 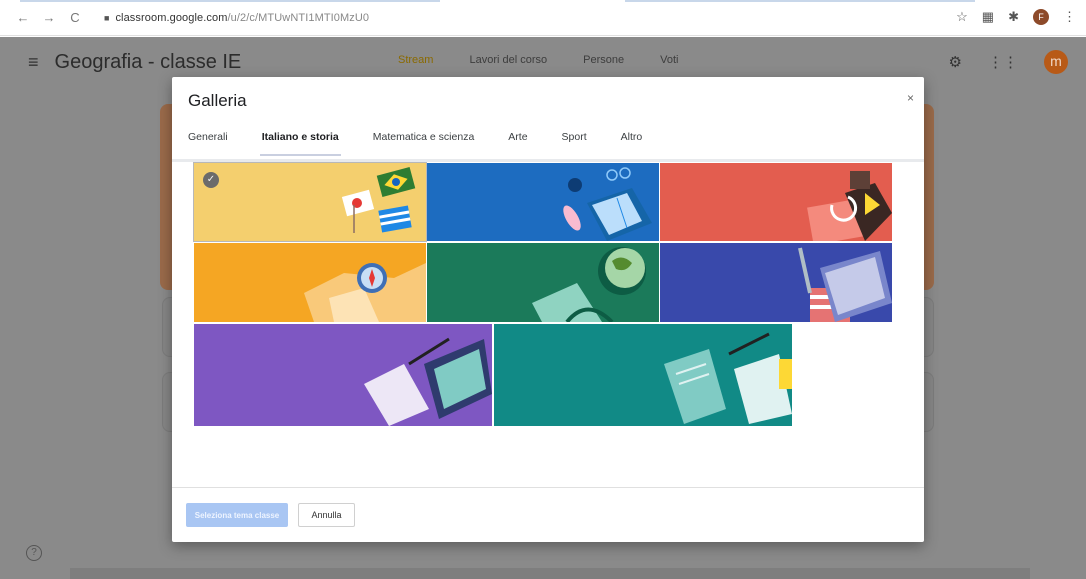 I want to click on tab-altro: Altro, so click(x=632, y=142).